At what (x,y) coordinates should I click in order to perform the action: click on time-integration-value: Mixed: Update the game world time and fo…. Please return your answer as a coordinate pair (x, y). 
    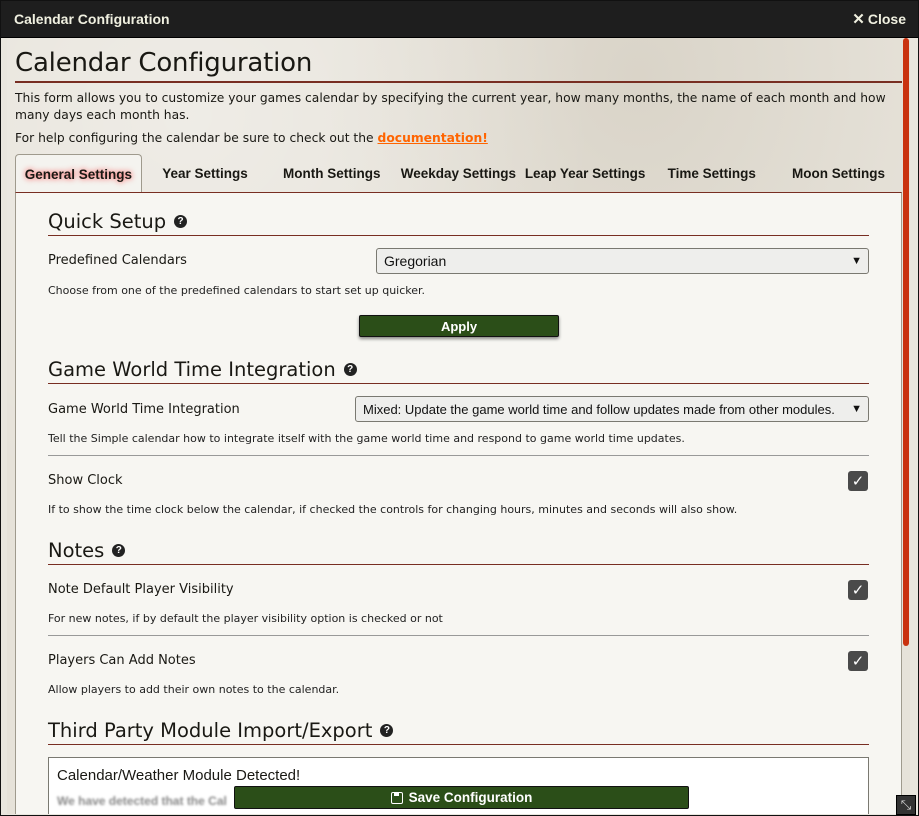
    Looking at the image, I should click on (599, 409).